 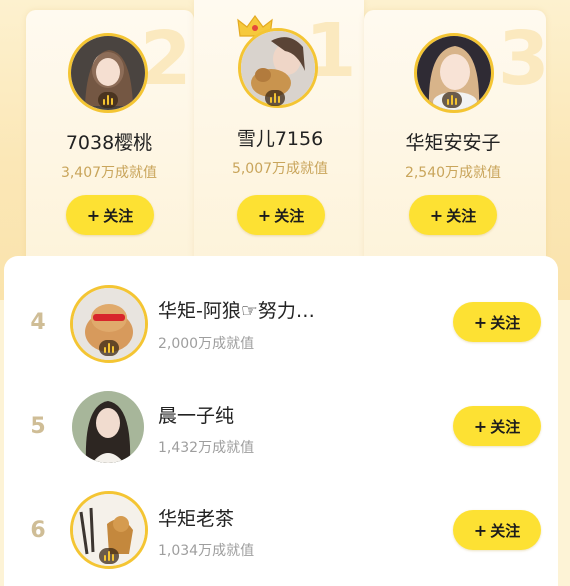 I want to click on follow-button-rank-1: + 关注, so click(x=281, y=215).